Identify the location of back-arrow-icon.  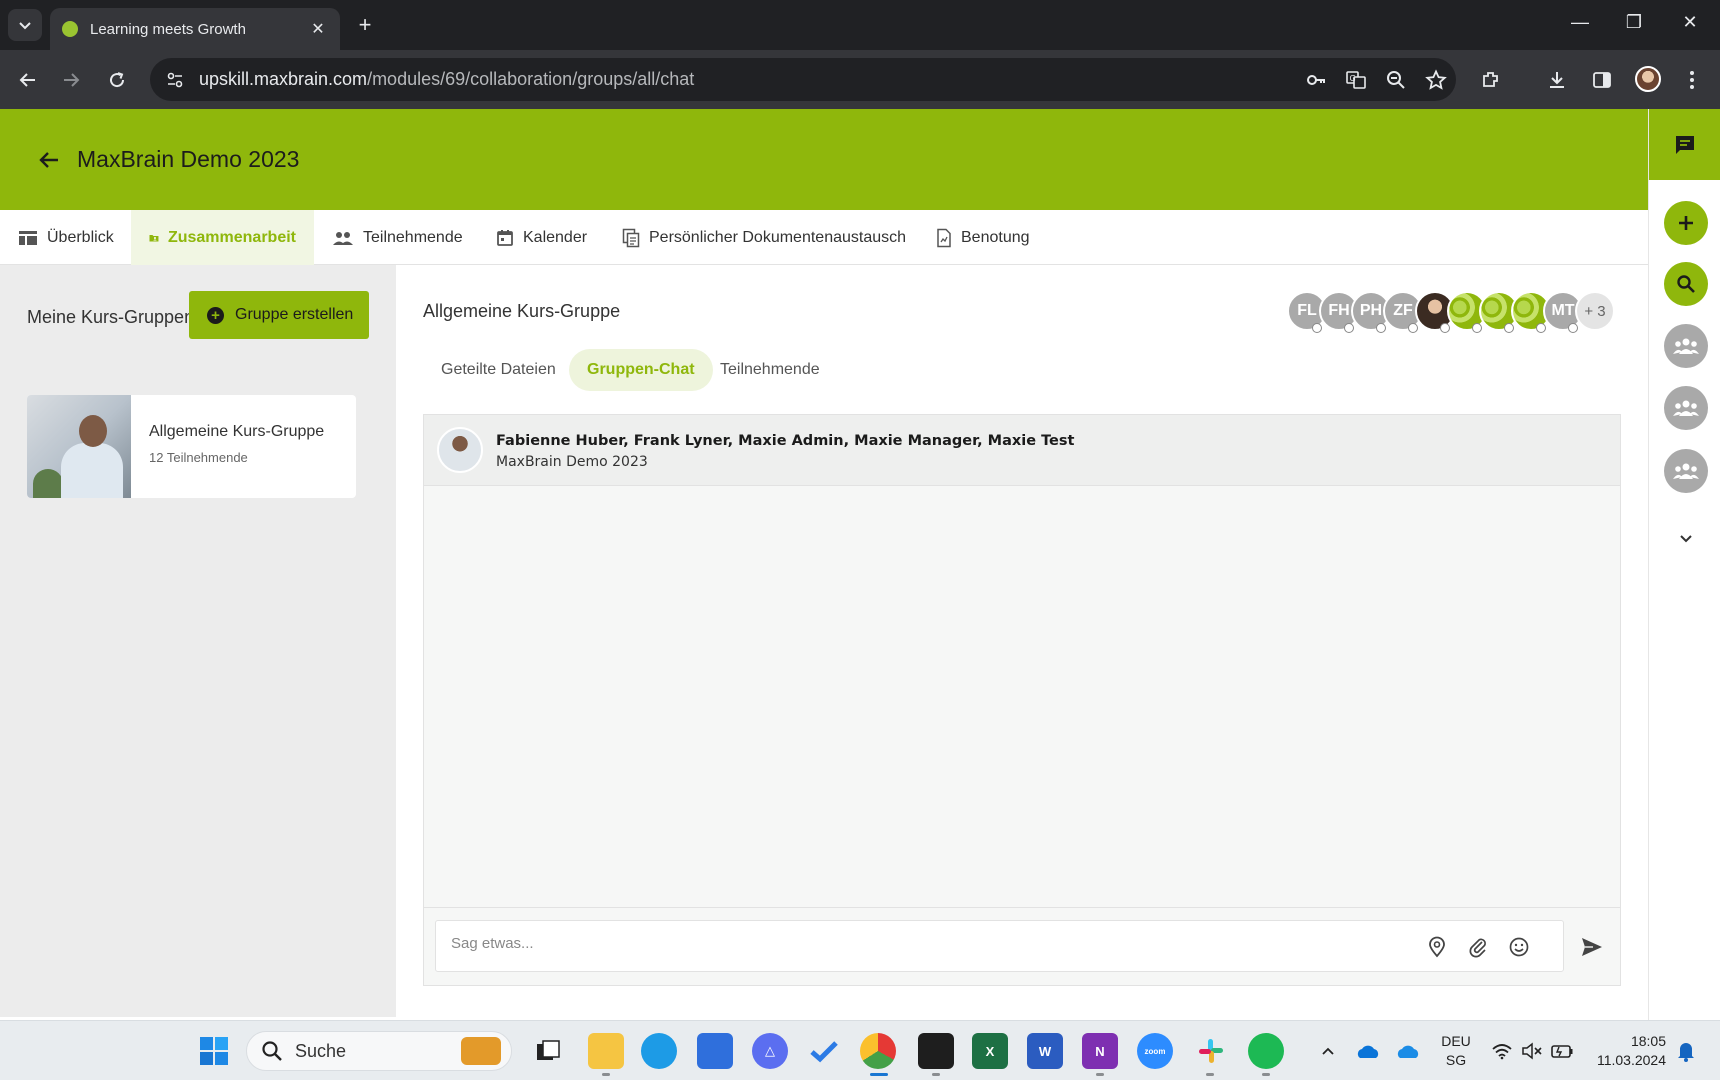
(49, 160).